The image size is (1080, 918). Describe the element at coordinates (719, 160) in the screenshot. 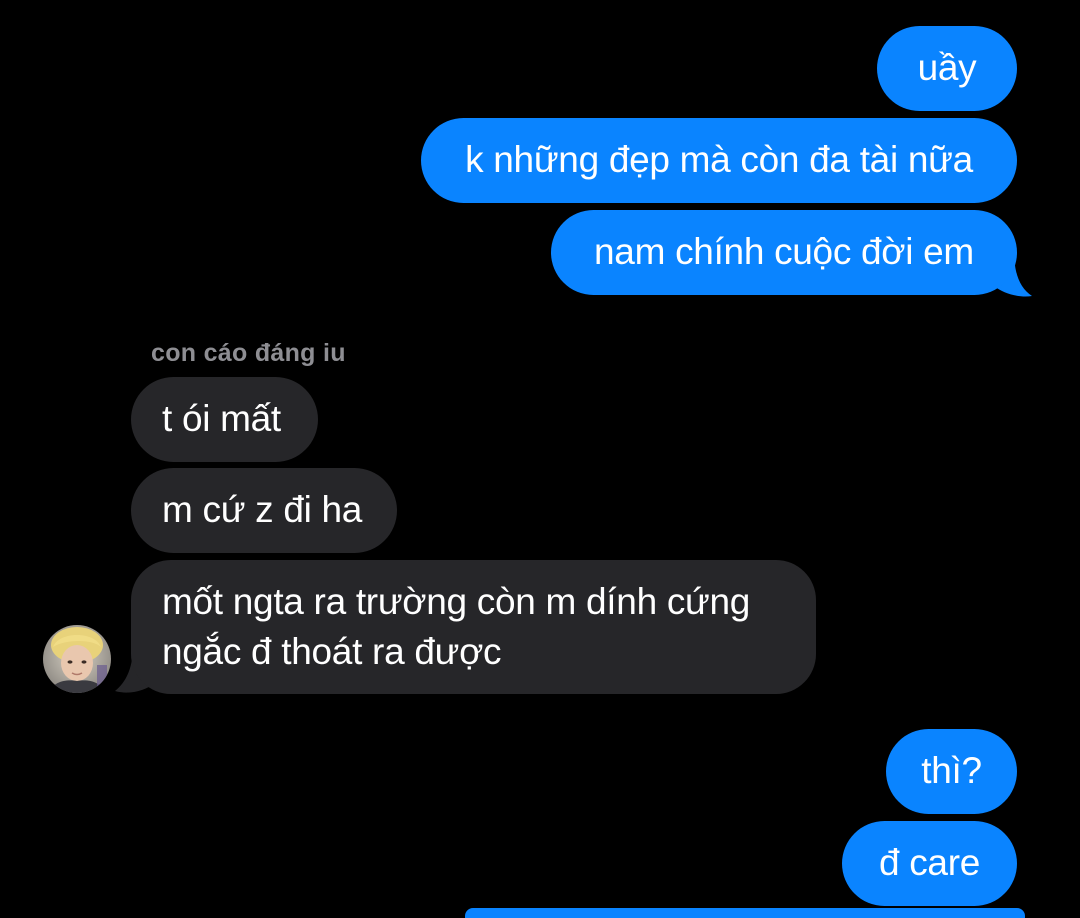

I see `sent-message-bubble: k những đẹp mà còn đa tài nữa` at that location.